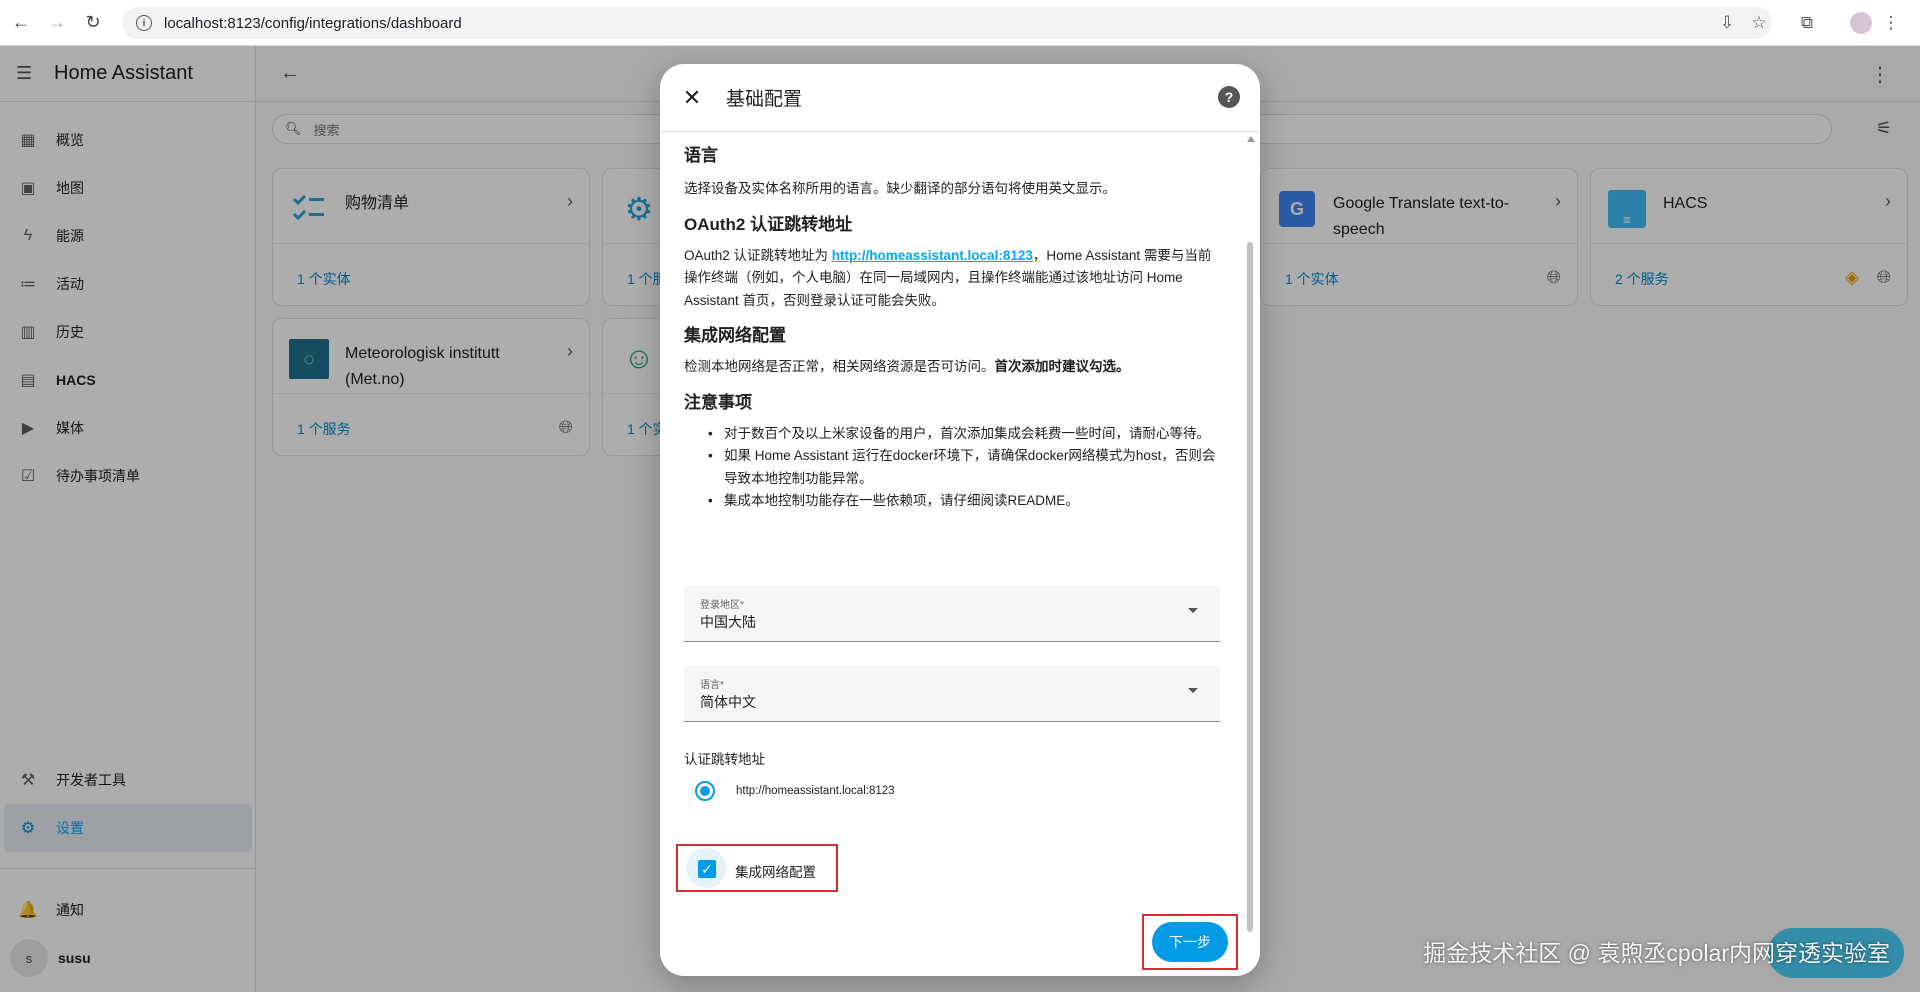 Image resolution: width=1920 pixels, height=992 pixels. I want to click on section-text-network: 检测本地网络是否正常，相关网络资源是否可访问。首次添加时建议勾选。, so click(951, 367).